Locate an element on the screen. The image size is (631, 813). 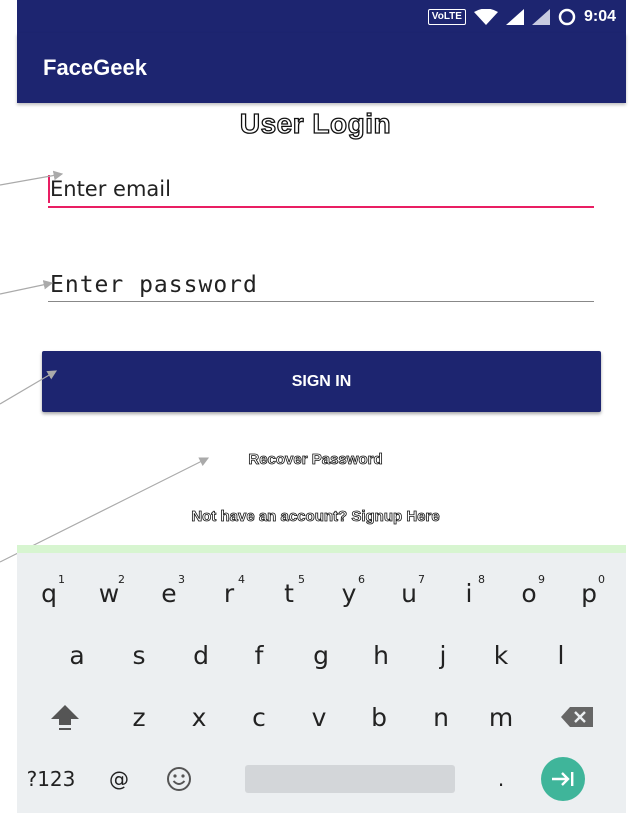
recover-password-link: Recover Password is located at coordinates (315, 460).